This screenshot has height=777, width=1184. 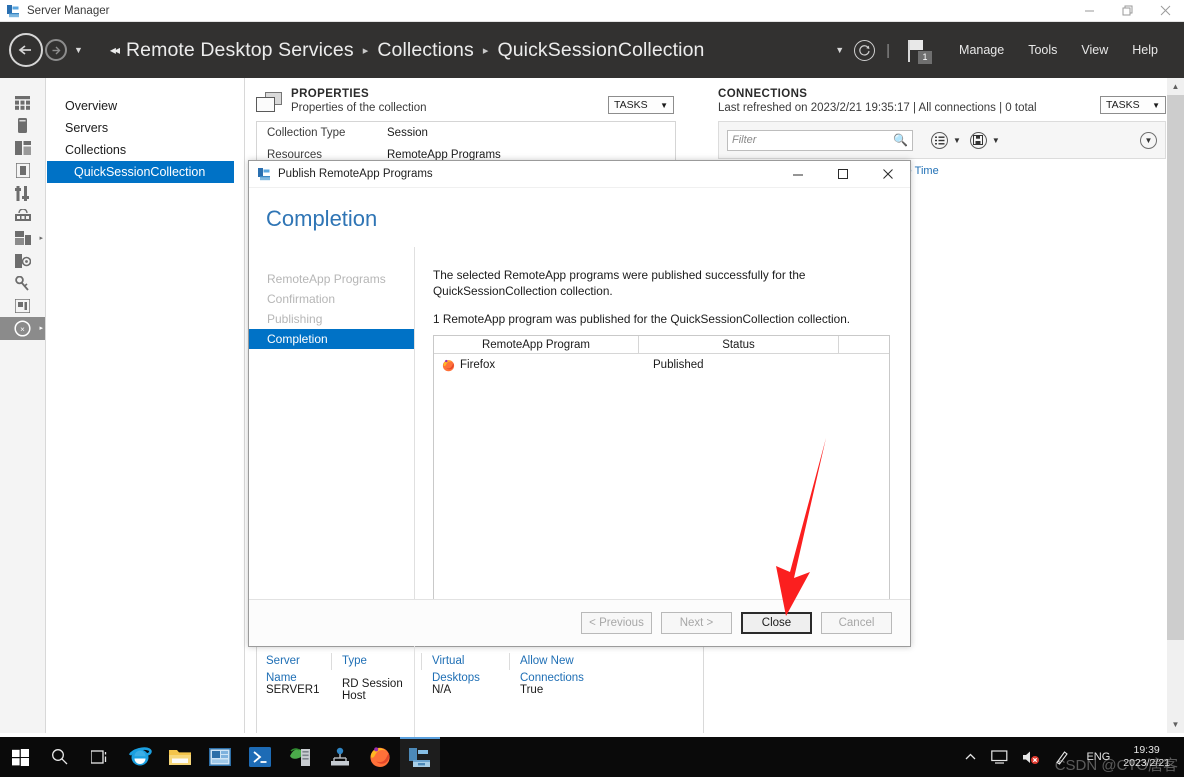 I want to click on menu-help: Help, so click(x=1145, y=50).